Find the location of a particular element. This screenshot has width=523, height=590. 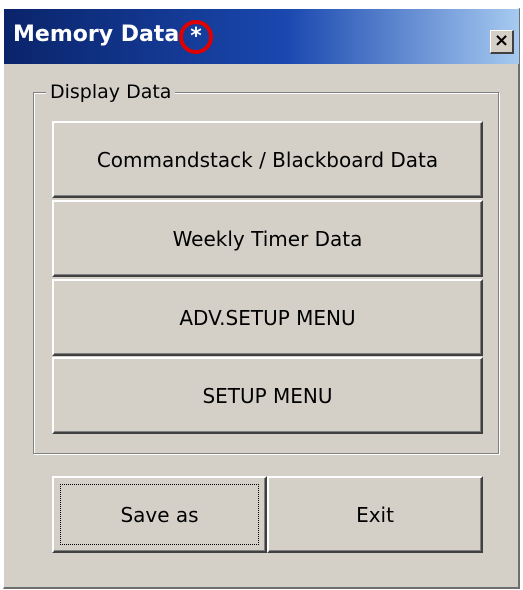

focus-rectangle is located at coordinates (159, 514).